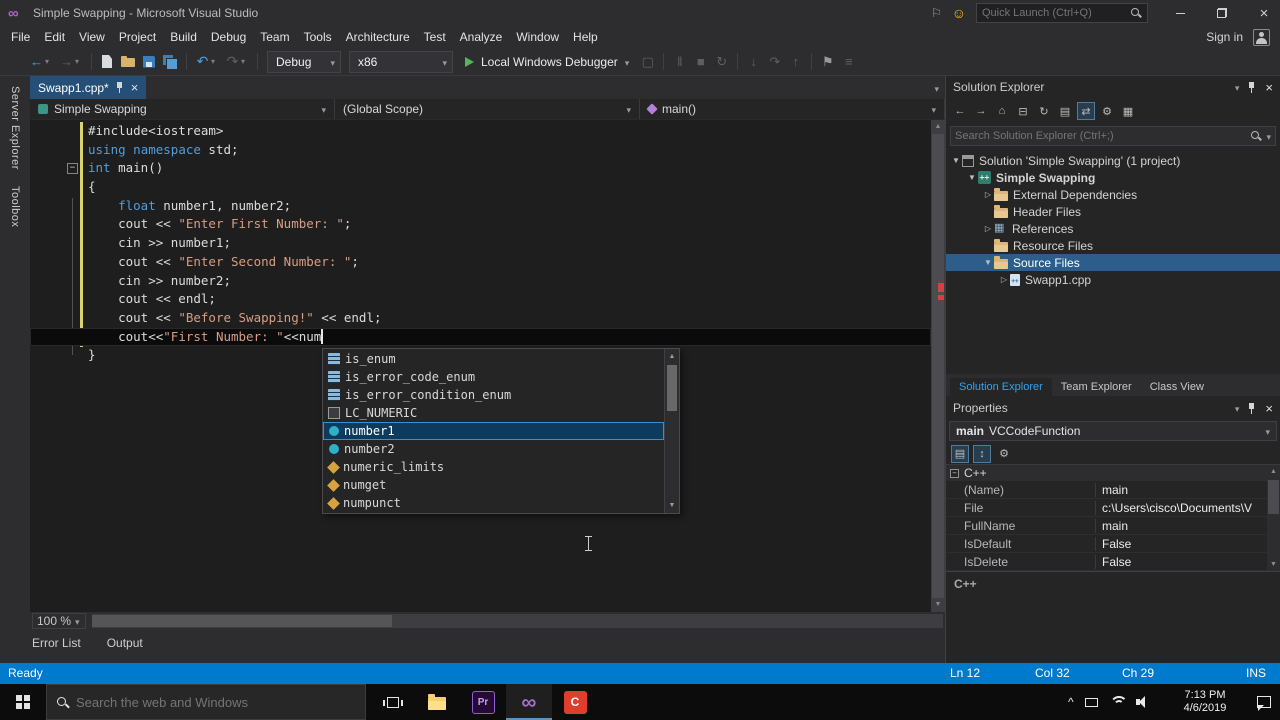  I want to click on completion-numeric-limits: numeric_limits, so click(493, 467).